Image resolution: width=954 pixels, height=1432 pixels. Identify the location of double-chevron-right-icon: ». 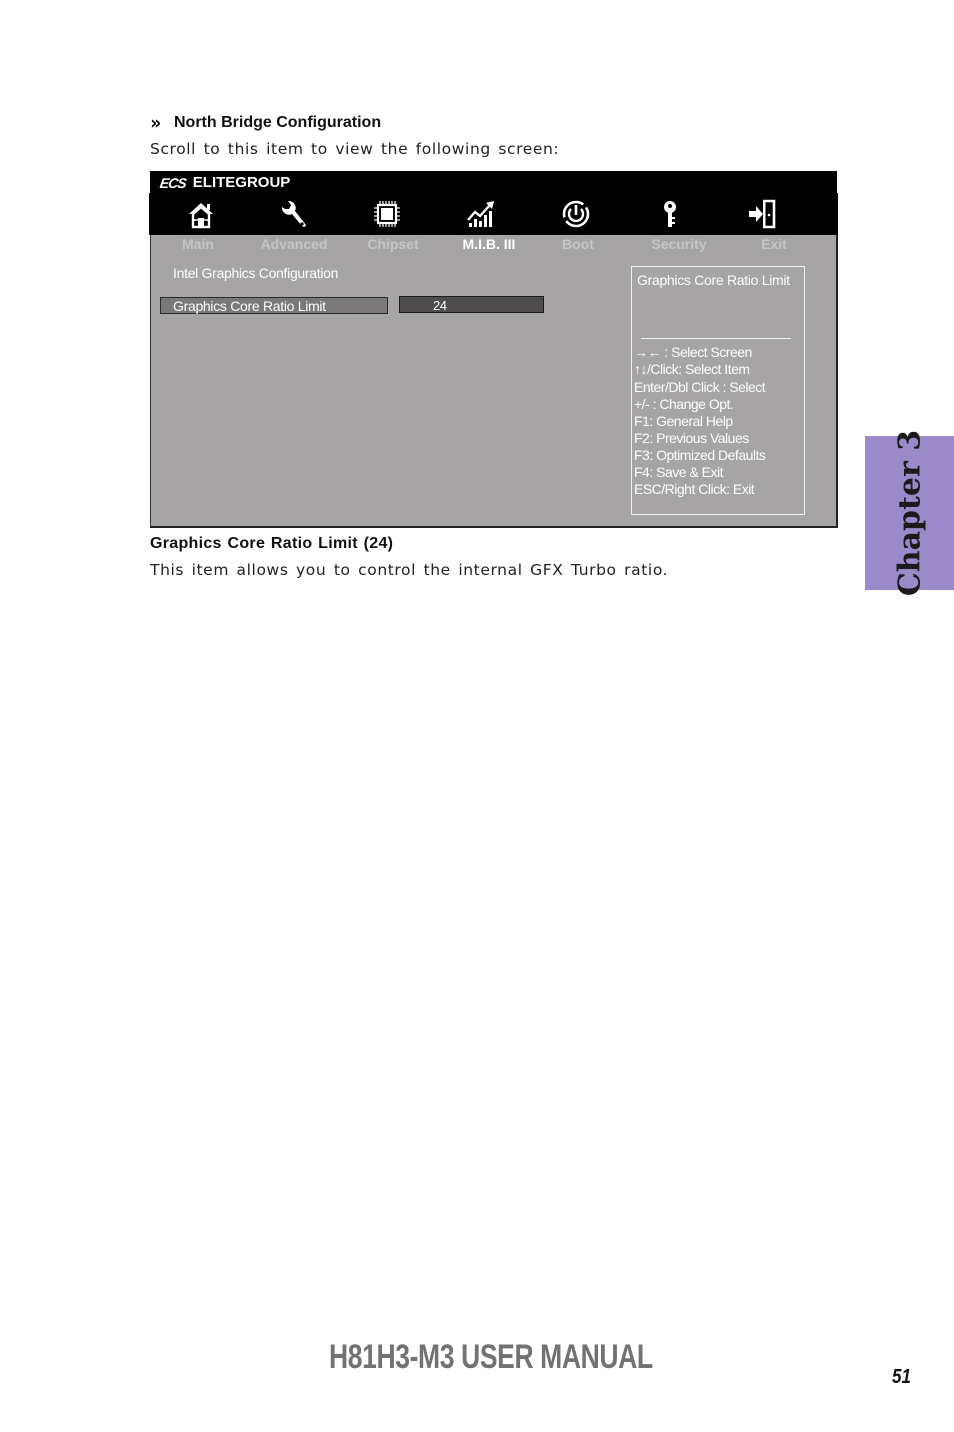
(155, 123).